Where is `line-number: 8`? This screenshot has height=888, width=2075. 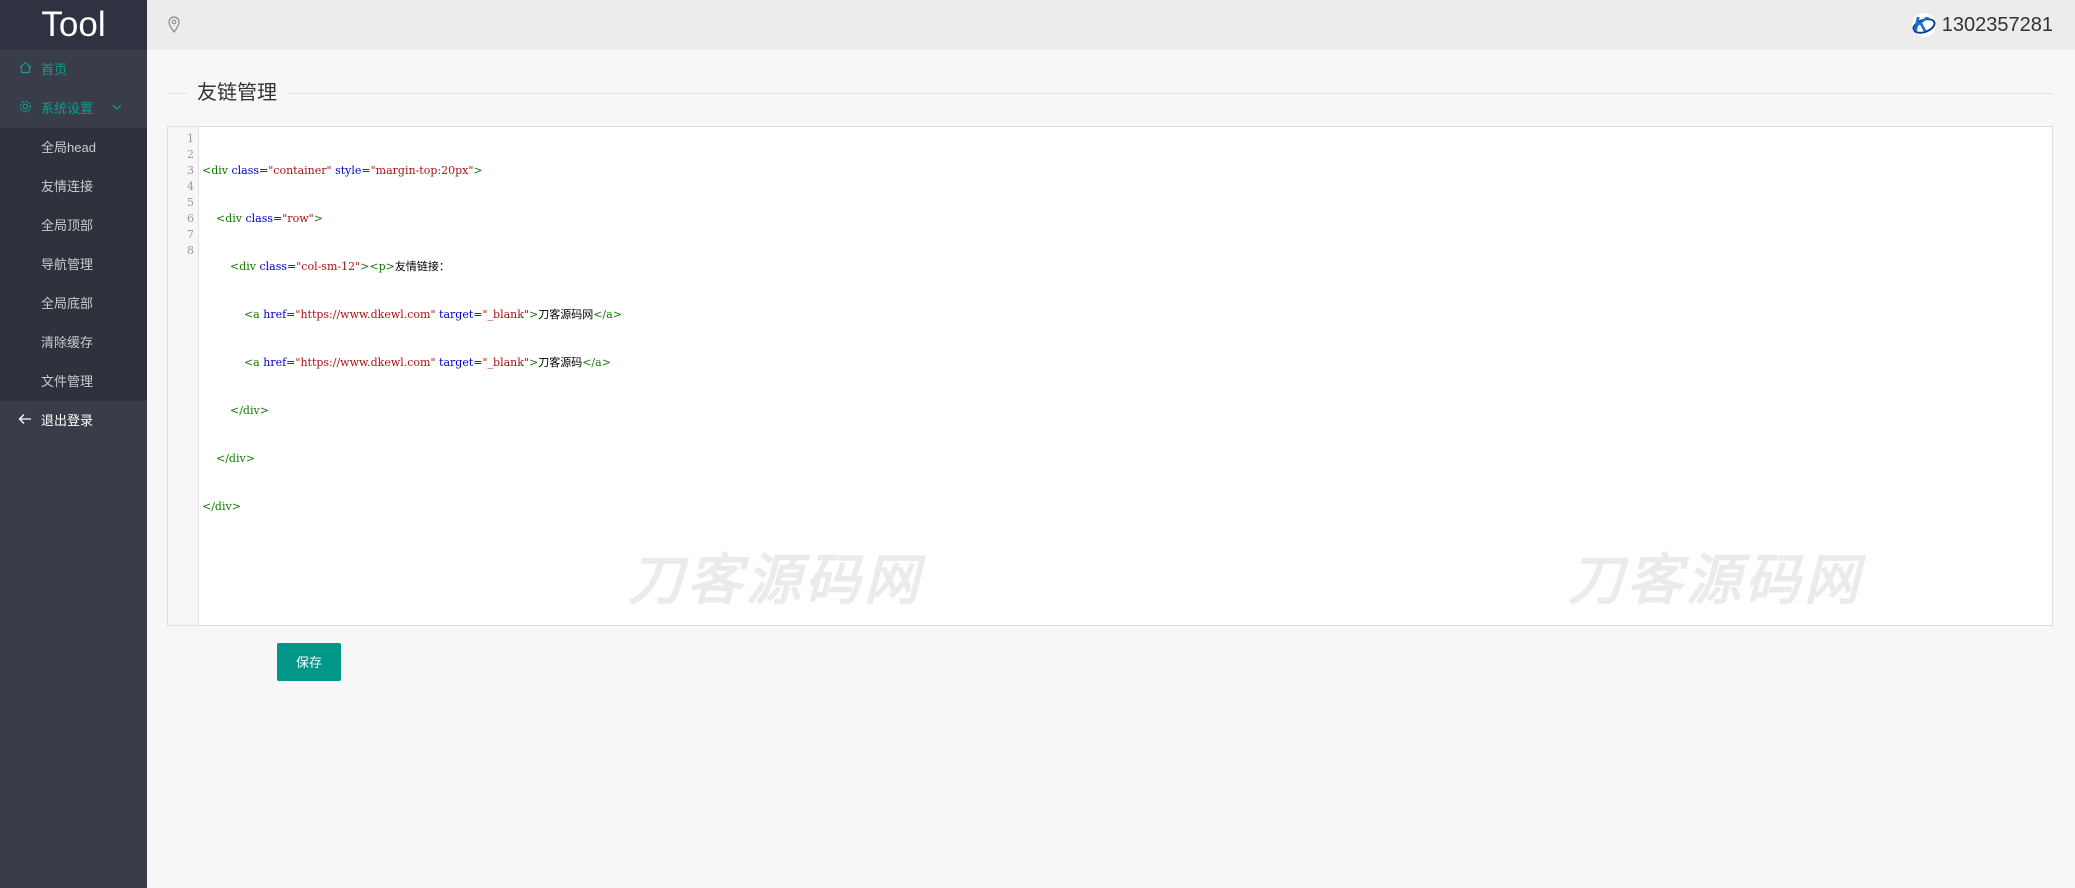
line-number: 8 is located at coordinates (190, 250).